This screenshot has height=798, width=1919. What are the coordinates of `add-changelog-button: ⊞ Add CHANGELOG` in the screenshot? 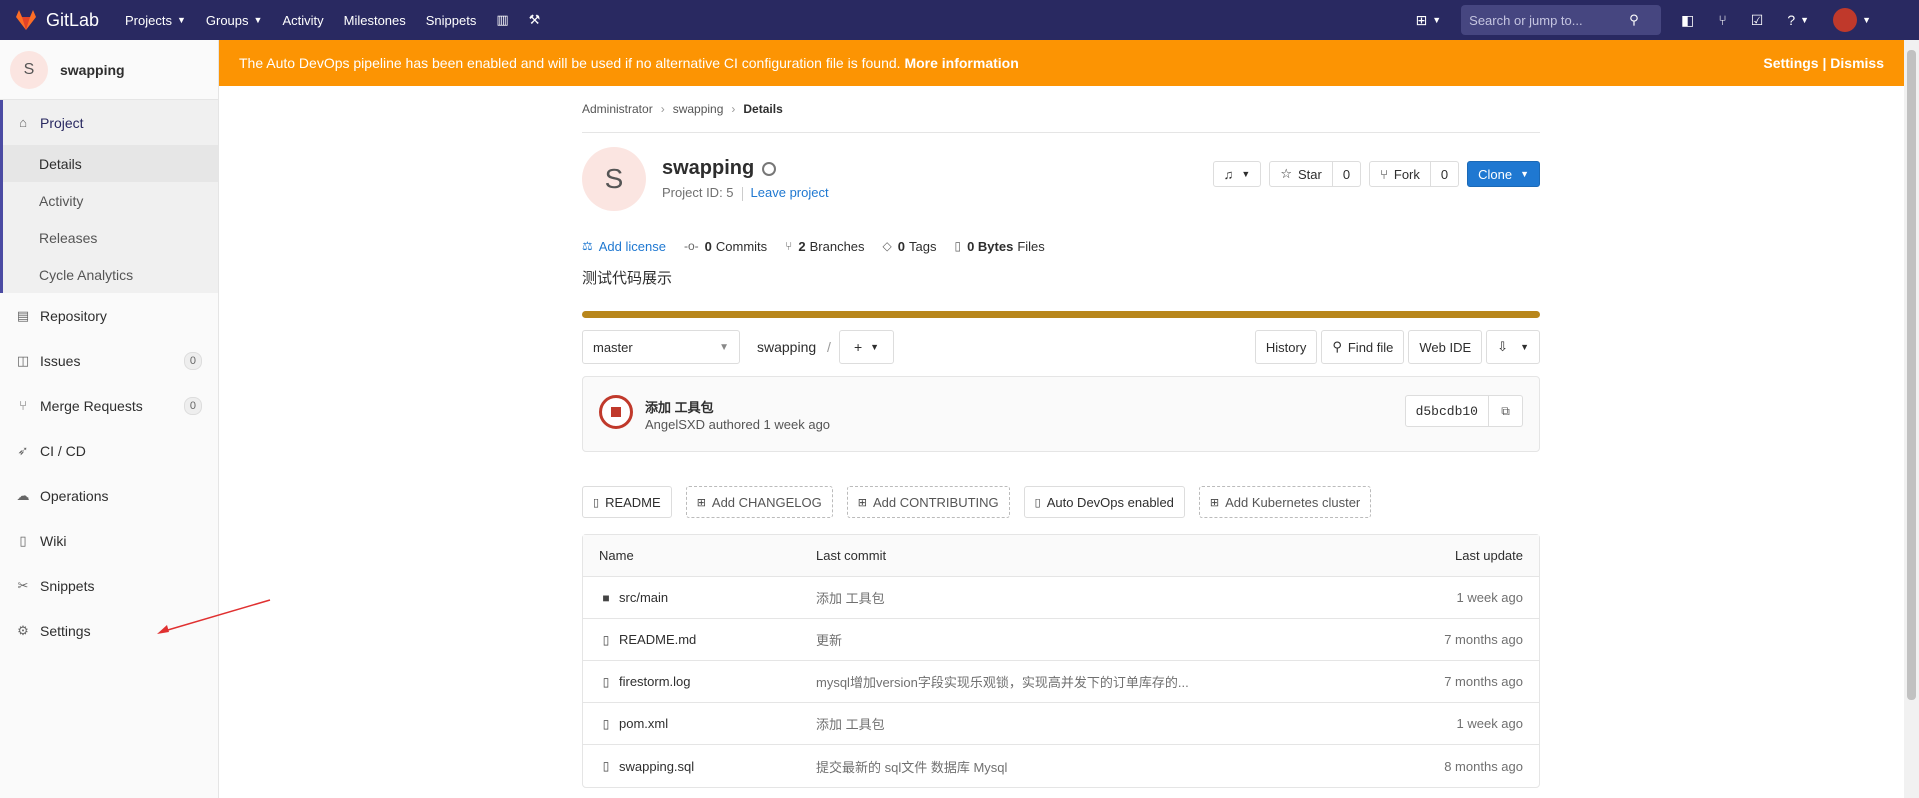 It's located at (759, 502).